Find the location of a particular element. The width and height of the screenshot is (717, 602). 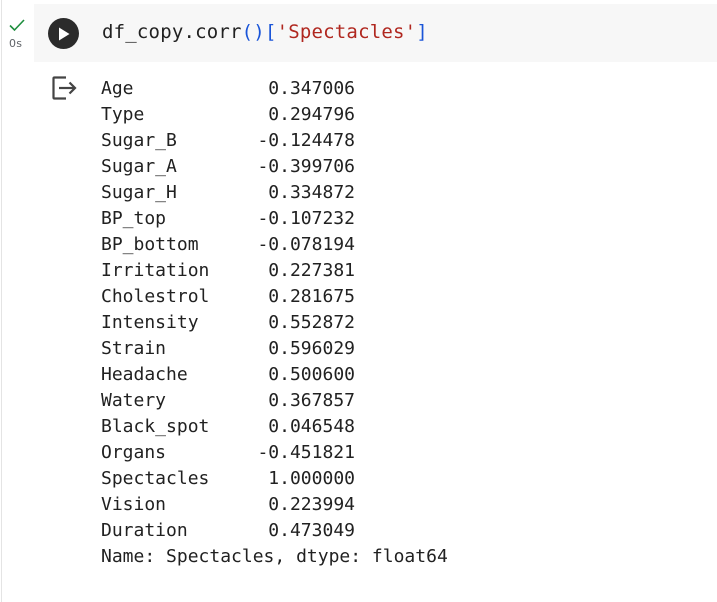

output-row: Strain 0.596029 is located at coordinates (228, 348).